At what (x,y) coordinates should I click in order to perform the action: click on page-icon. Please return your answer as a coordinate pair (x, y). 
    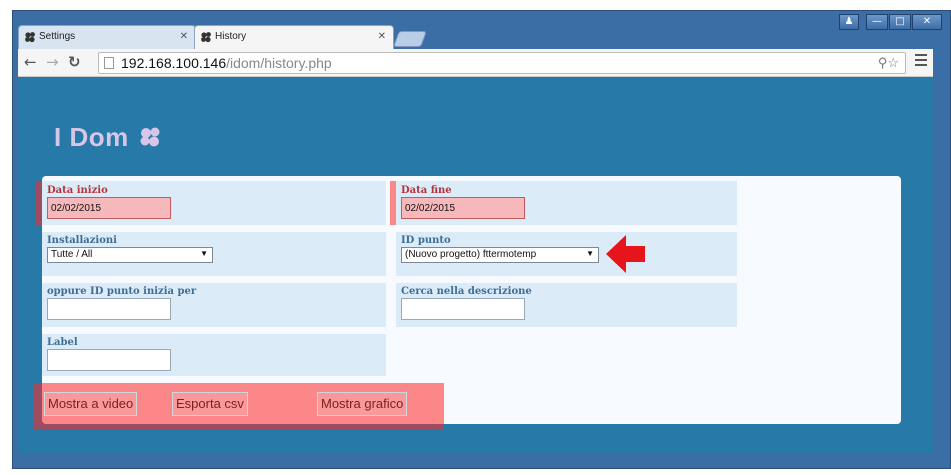
    Looking at the image, I should click on (109, 63).